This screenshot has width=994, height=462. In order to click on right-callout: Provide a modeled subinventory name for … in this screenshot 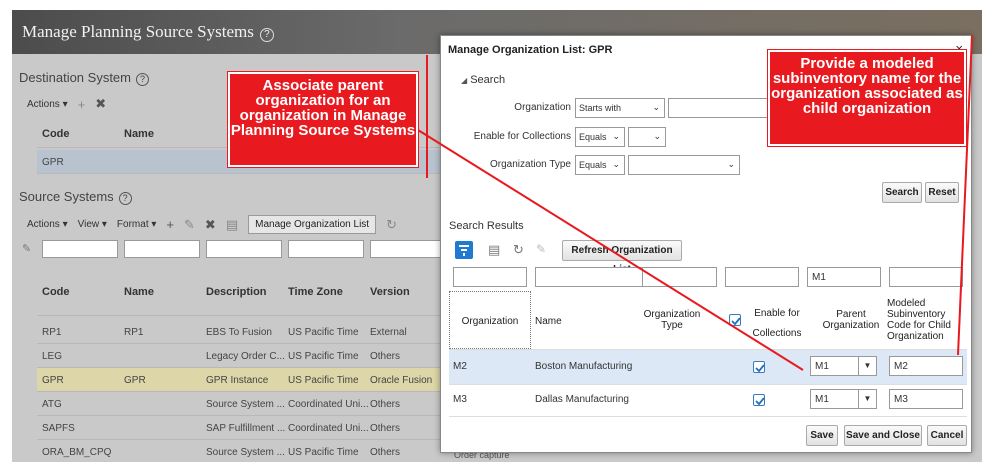, I will do `click(867, 98)`.